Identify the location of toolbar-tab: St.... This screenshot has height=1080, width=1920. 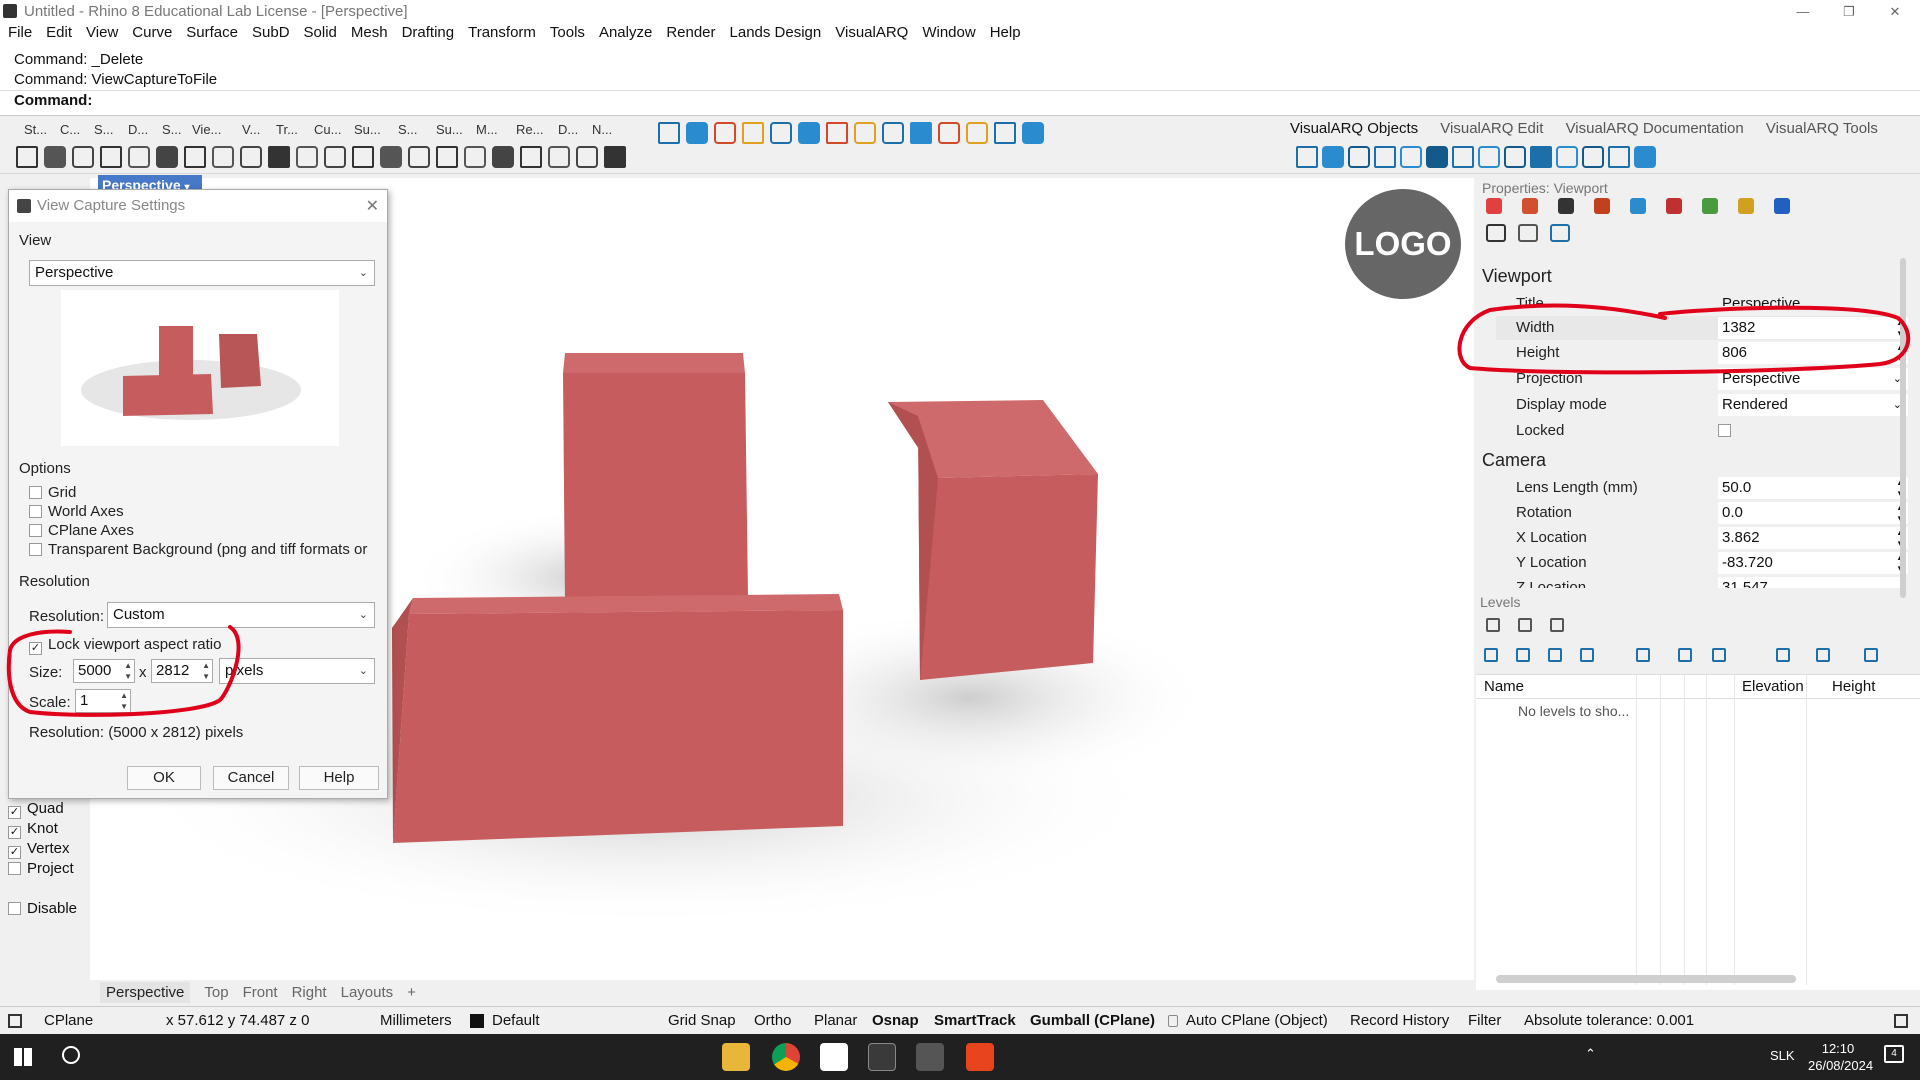
(35, 129).